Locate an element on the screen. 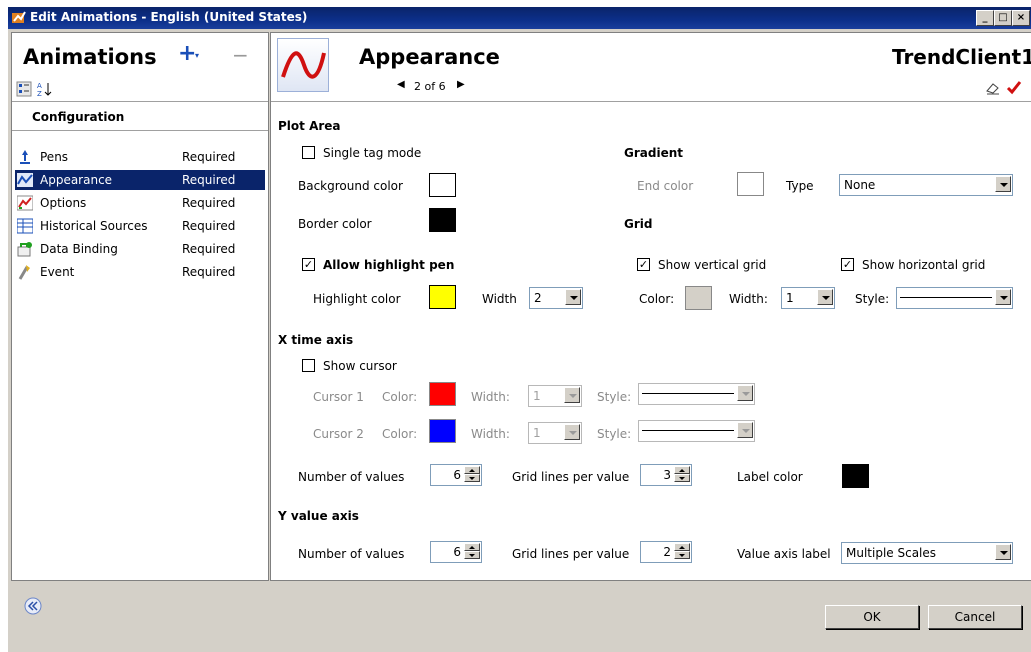 The image size is (1031, 652). label-color-swatch is located at coordinates (855, 476).